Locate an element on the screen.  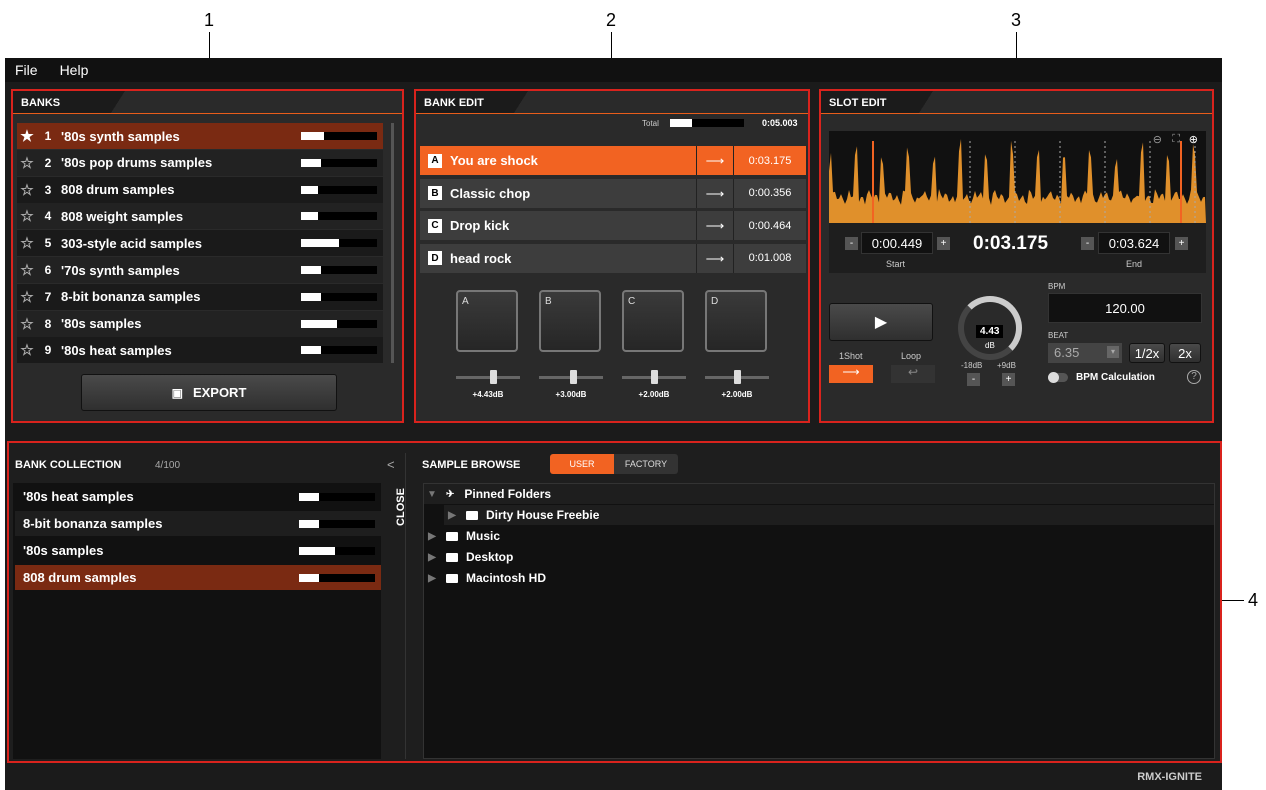
current-time: 0:03.175 is located at coordinates (1011, 243).